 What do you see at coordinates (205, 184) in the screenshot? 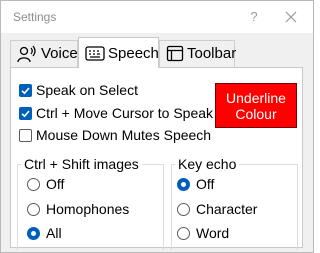
I see `key-echo-off-label: Off` at bounding box center [205, 184].